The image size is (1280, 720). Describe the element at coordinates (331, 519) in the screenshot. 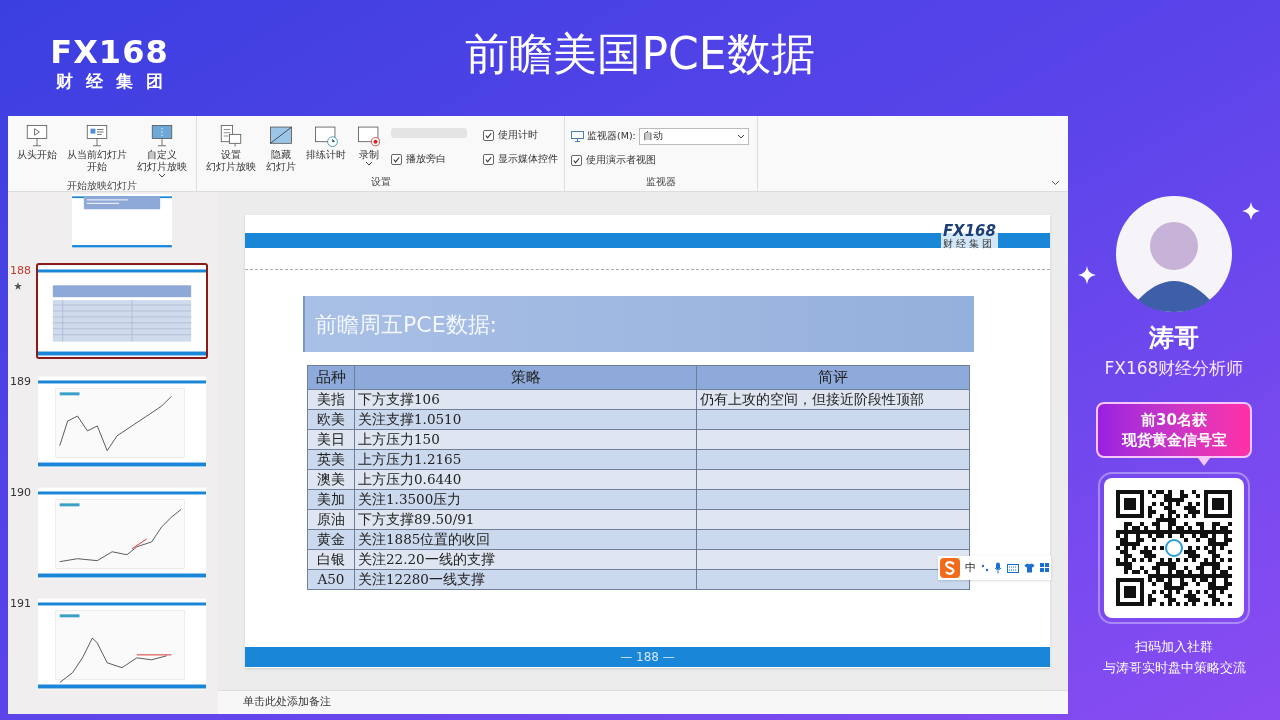

I see `table-cell: 原油` at that location.